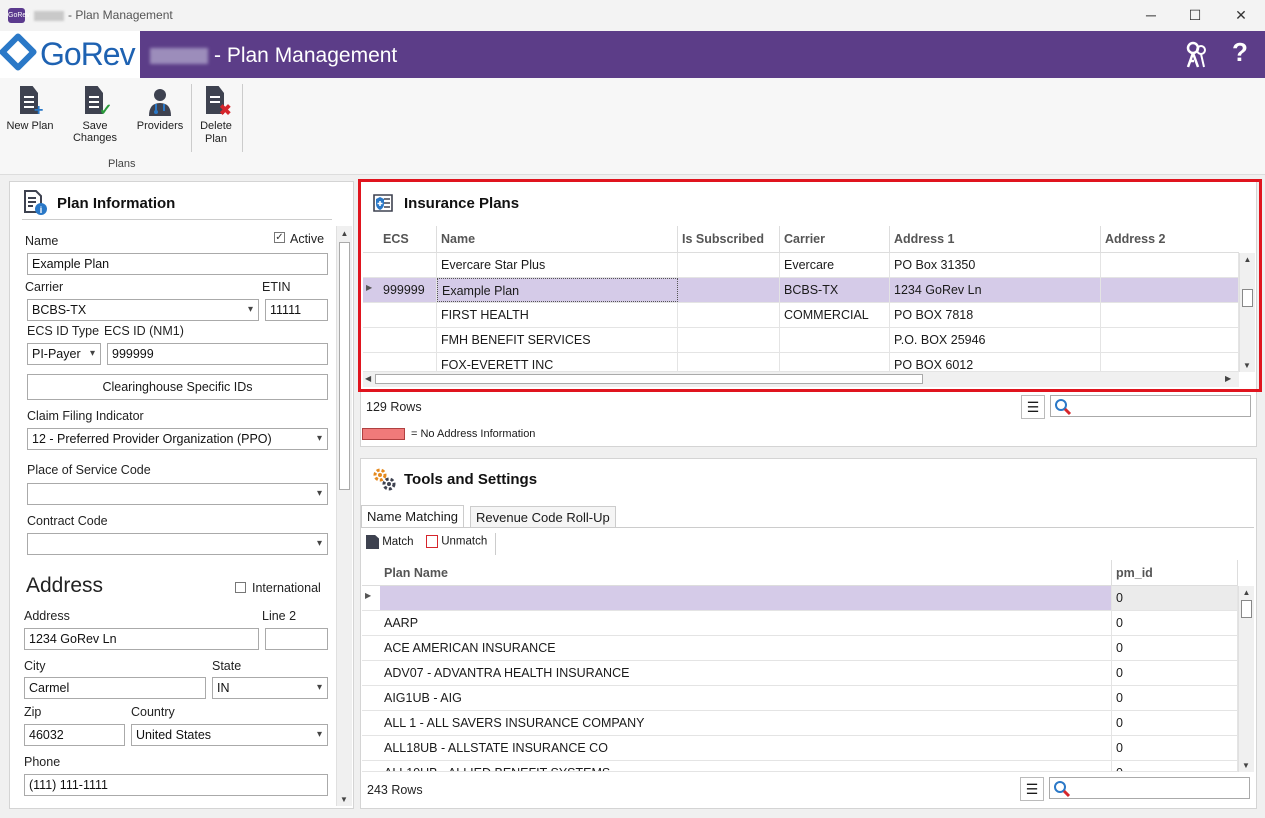 Image resolution: width=1265 pixels, height=818 pixels. Describe the element at coordinates (473, 434) in the screenshot. I see `no-address-legend-text: = No Address Information` at that location.